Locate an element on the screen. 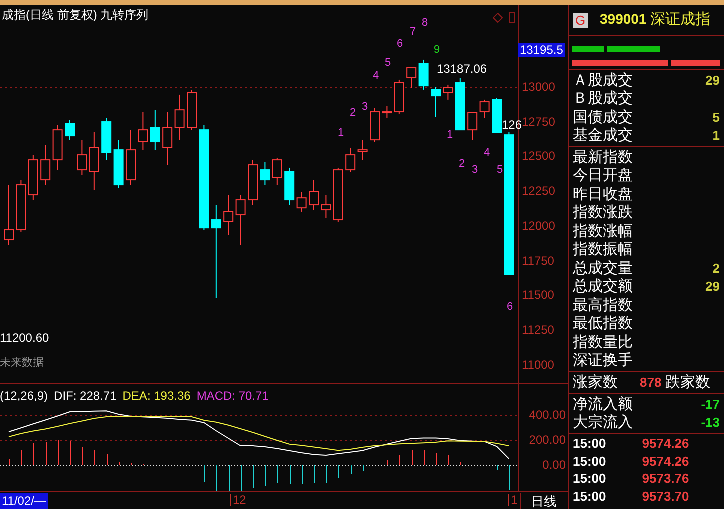  field-value: 5 is located at coordinates (716, 117).